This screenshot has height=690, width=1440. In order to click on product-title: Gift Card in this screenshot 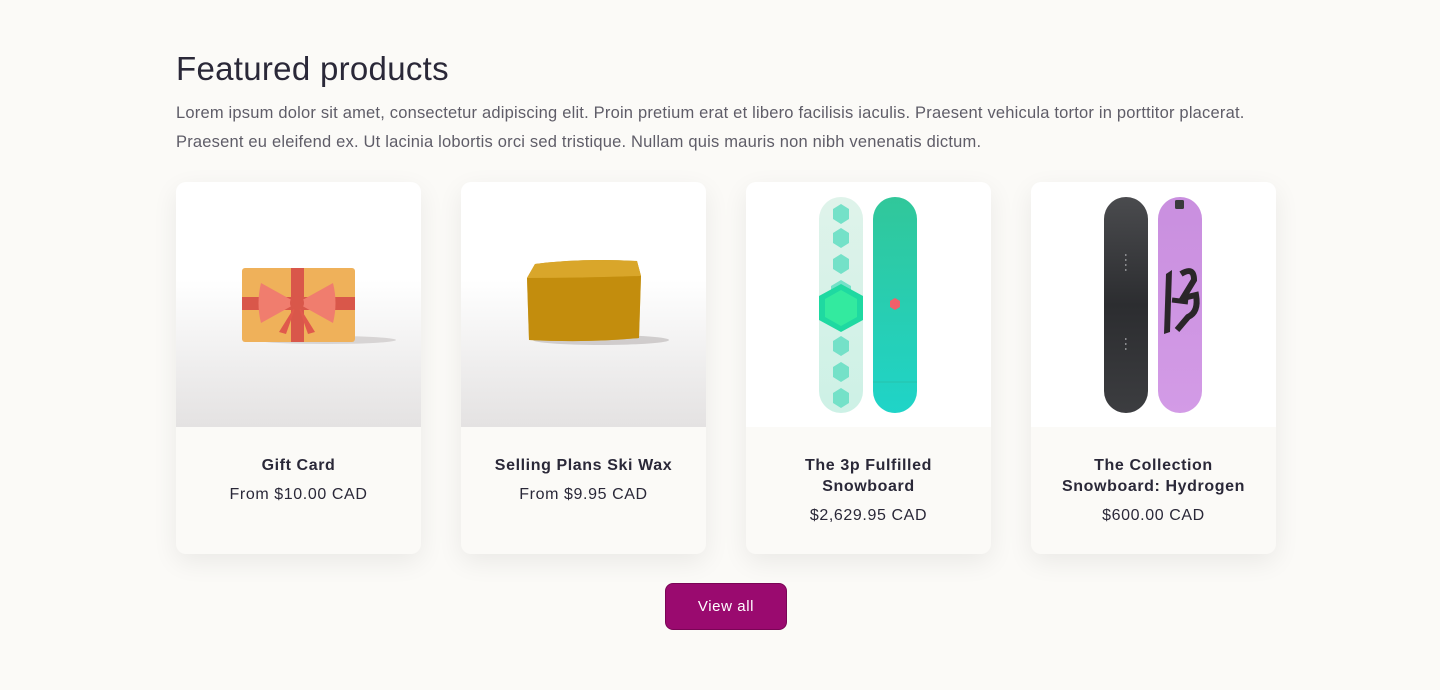, I will do `click(299, 465)`.